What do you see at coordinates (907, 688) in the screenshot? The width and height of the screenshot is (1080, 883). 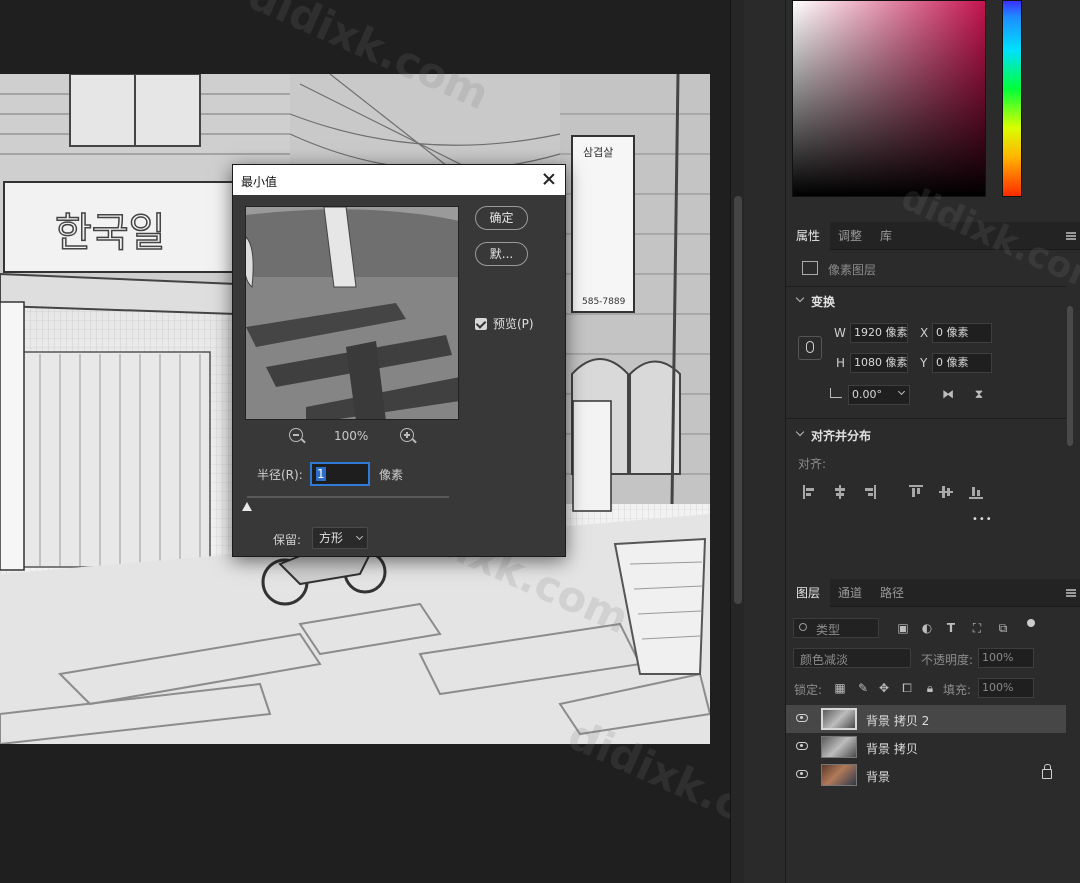 I see `lock-artboard-icon: ⧠` at bounding box center [907, 688].